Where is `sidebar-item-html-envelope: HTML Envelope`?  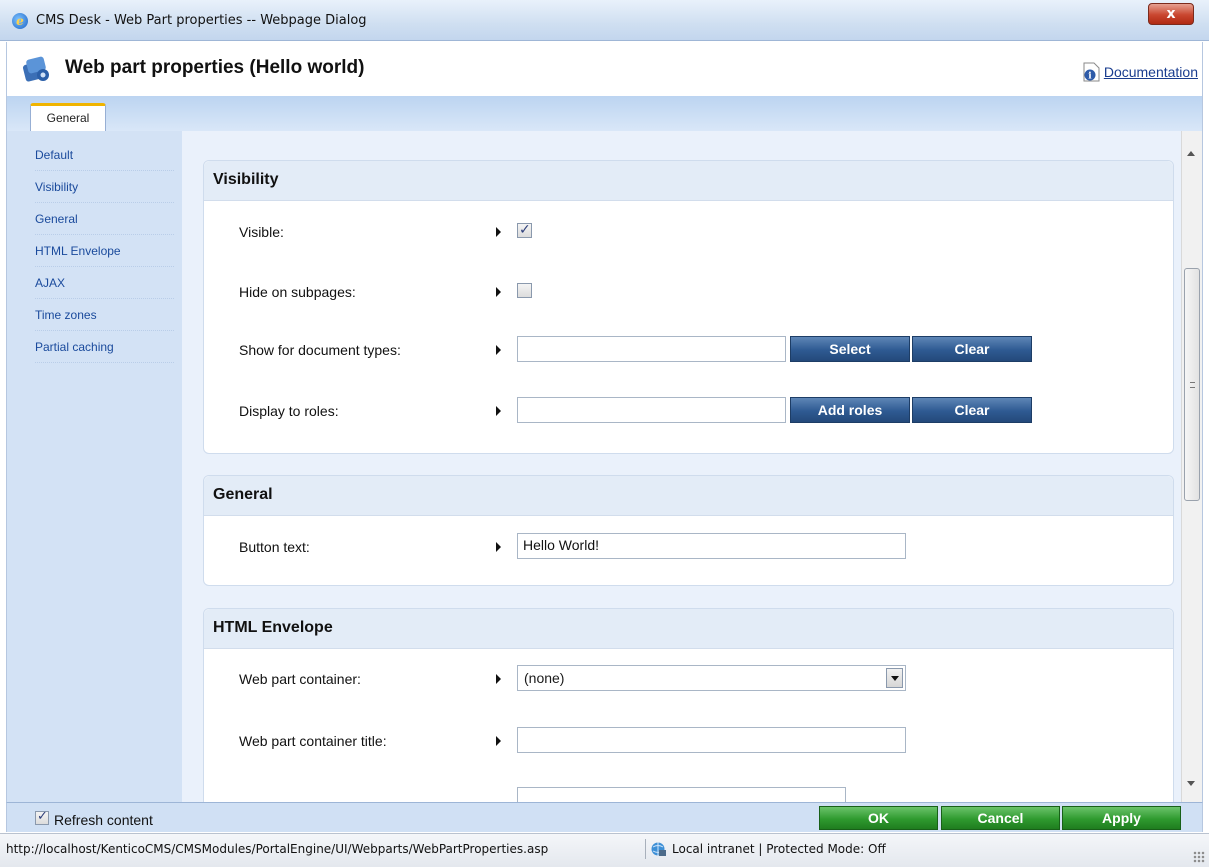
sidebar-item-html-envelope: HTML Envelope is located at coordinates (104, 251).